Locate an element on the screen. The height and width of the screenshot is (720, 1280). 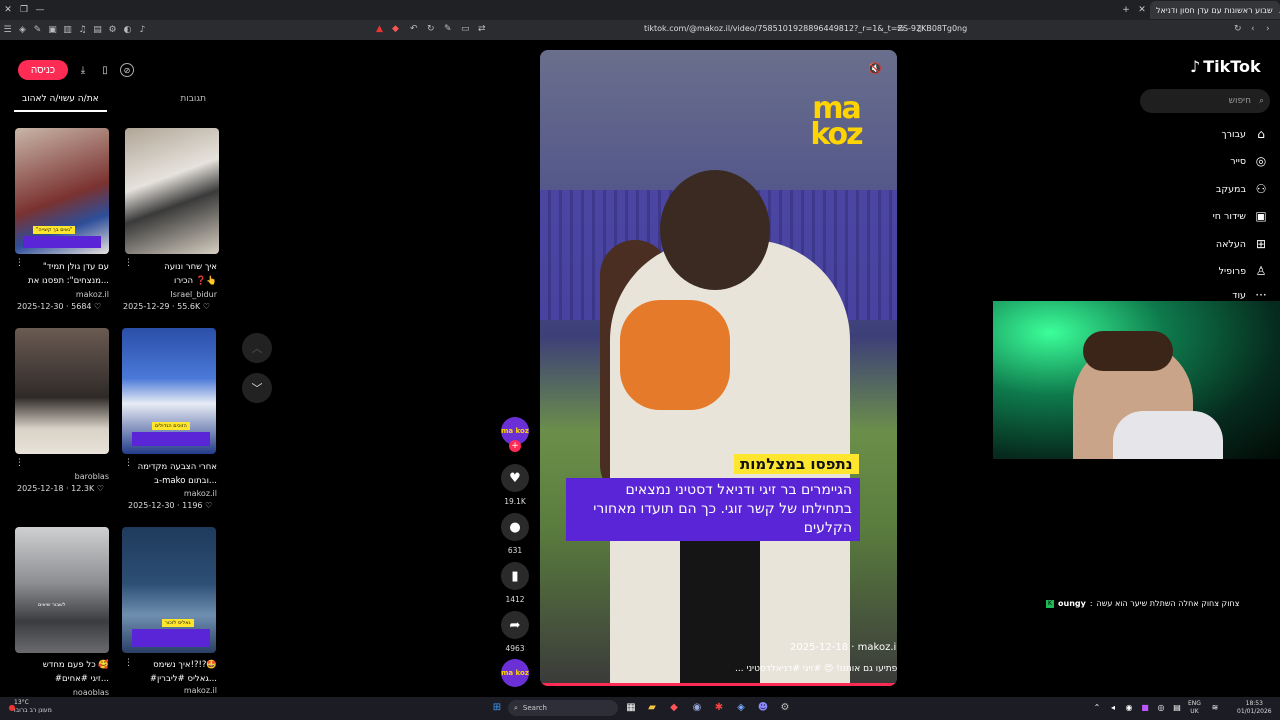
speaker-icon: ♪ is located at coordinates (142, 30).